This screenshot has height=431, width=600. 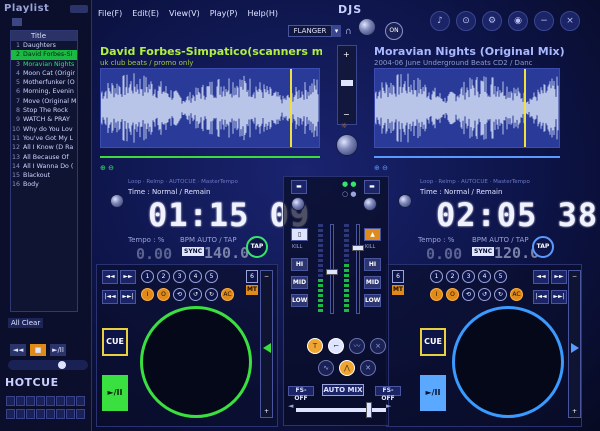 I want to click on eq-low-right: LOW, so click(x=372, y=300).